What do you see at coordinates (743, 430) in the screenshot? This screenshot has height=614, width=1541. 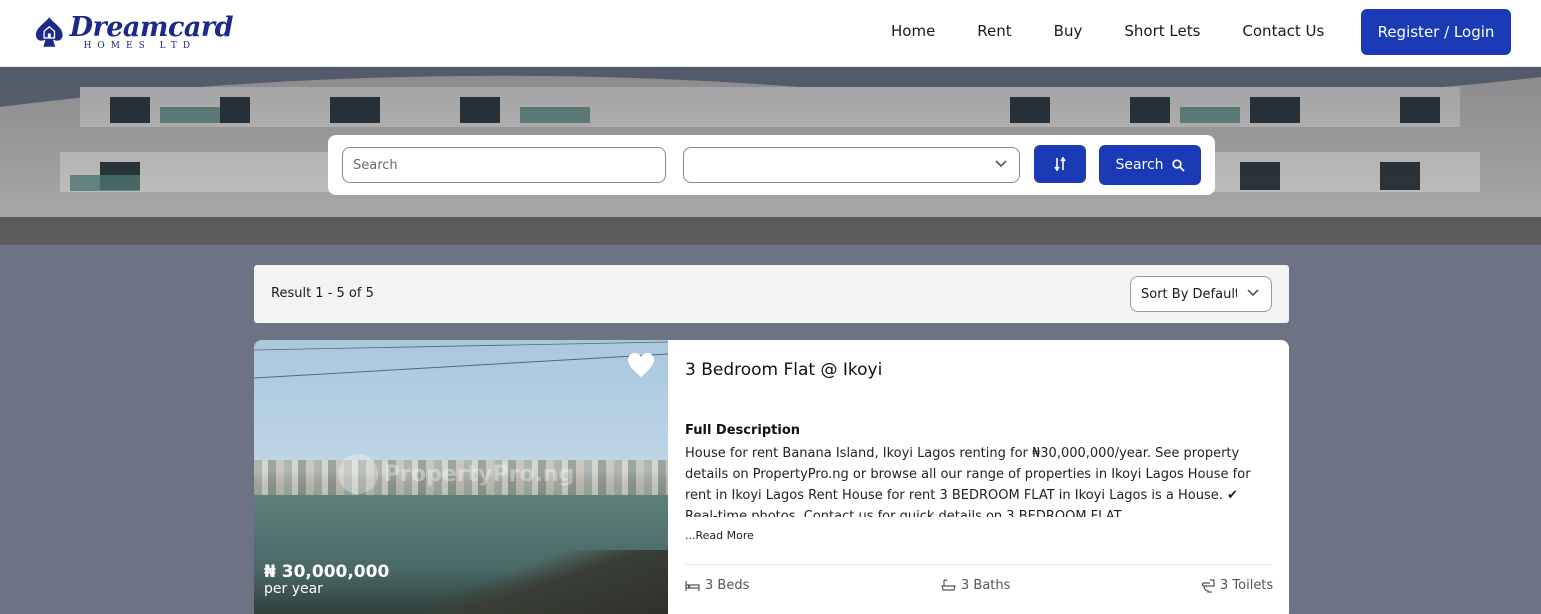 I see `description-heading: Full Description` at bounding box center [743, 430].